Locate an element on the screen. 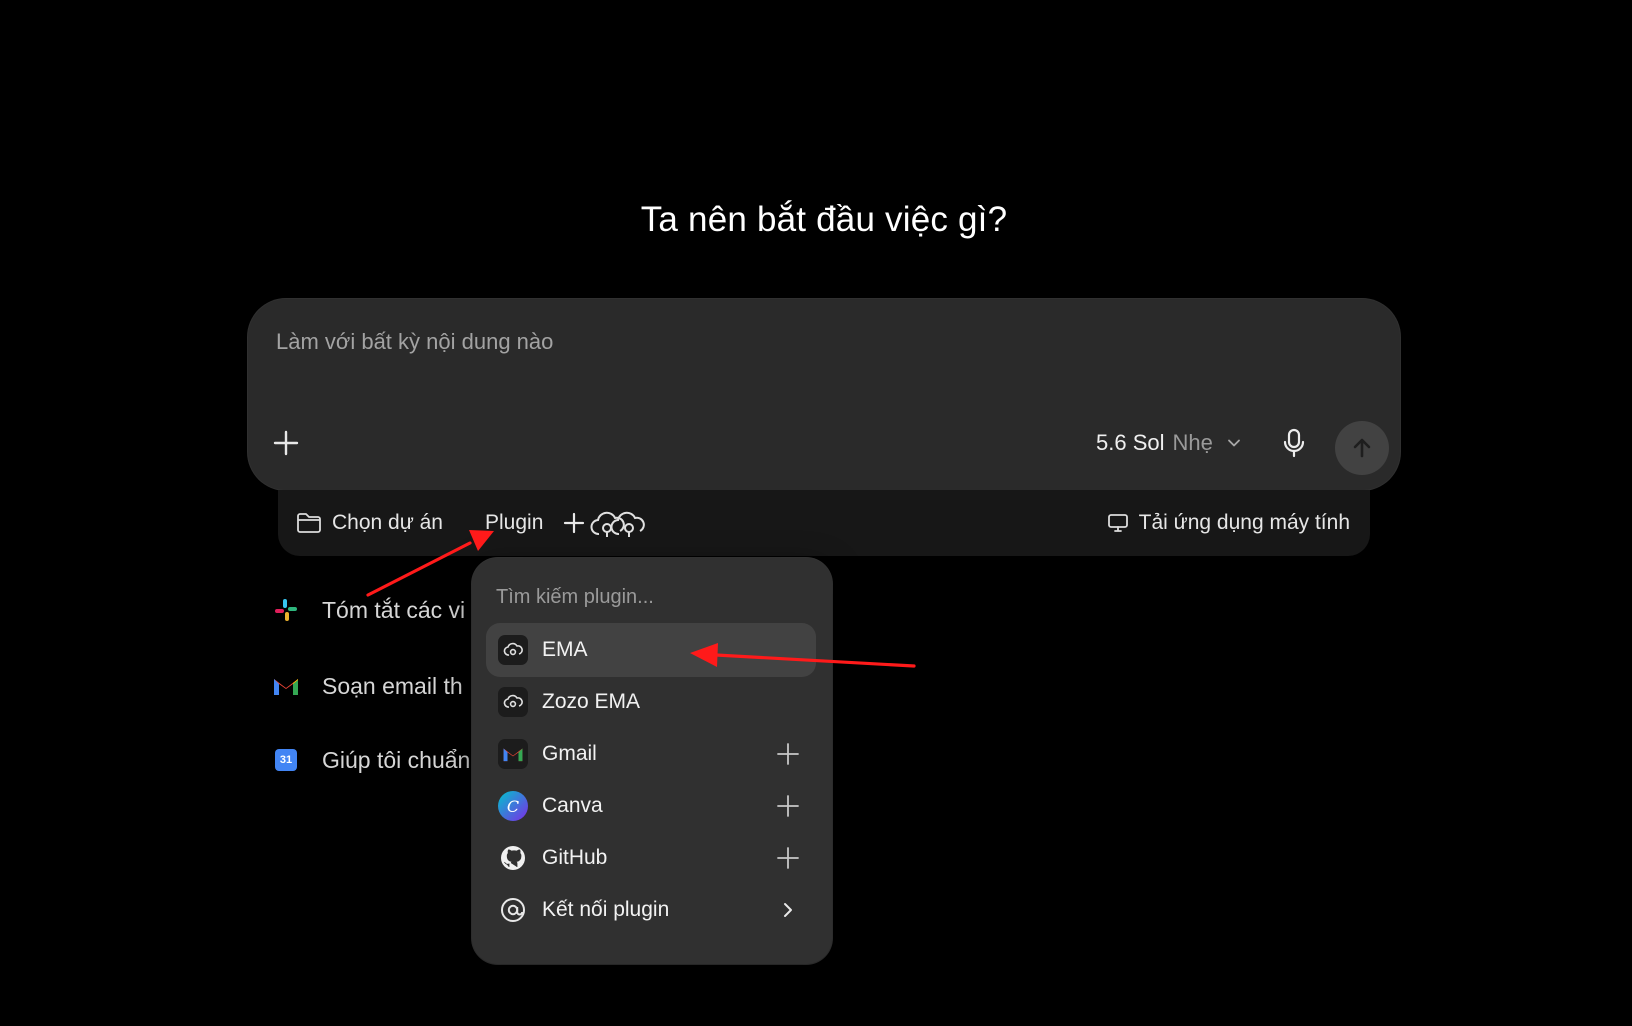 The width and height of the screenshot is (1632, 1026). suggestion-label: Tóm tắt các vi is located at coordinates (394, 609).